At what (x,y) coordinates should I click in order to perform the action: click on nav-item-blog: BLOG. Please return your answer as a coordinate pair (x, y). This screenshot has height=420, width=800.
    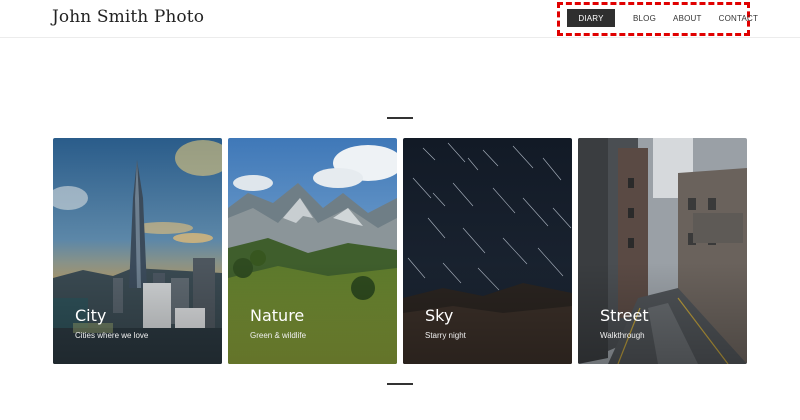
    Looking at the image, I should click on (644, 18).